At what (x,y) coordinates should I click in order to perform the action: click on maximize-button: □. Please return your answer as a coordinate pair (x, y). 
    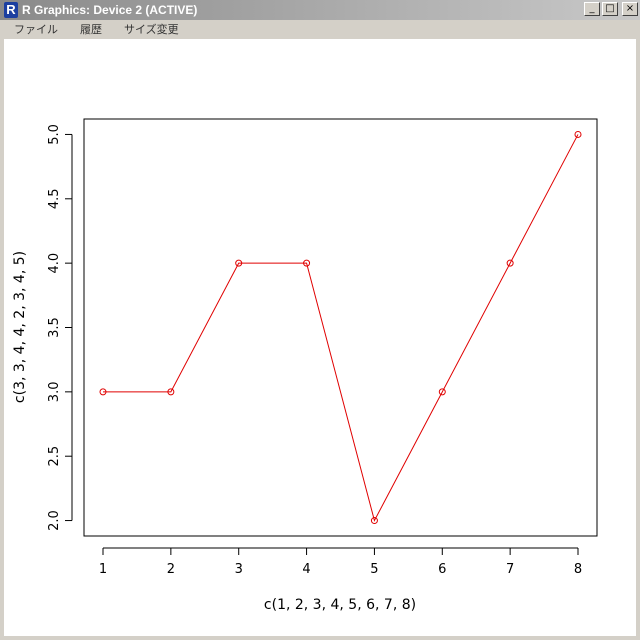
    Looking at the image, I should click on (610, 9).